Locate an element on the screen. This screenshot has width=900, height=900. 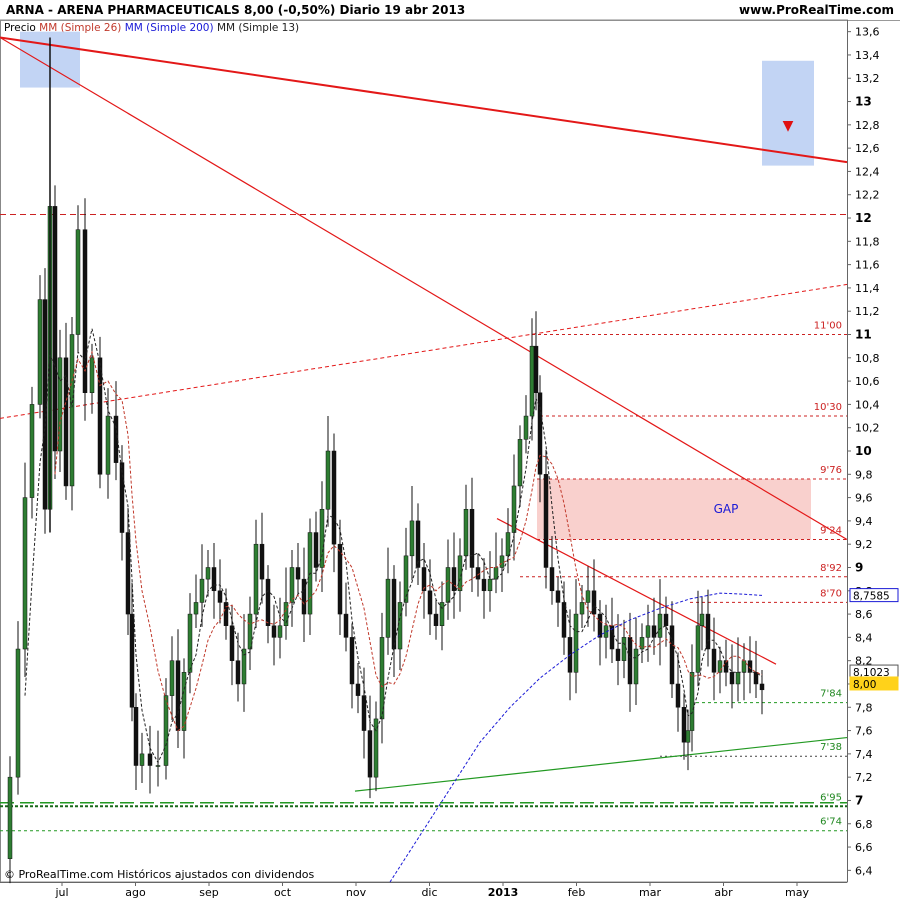
y-tick-label: 8,6 is located at coordinates (864, 614).